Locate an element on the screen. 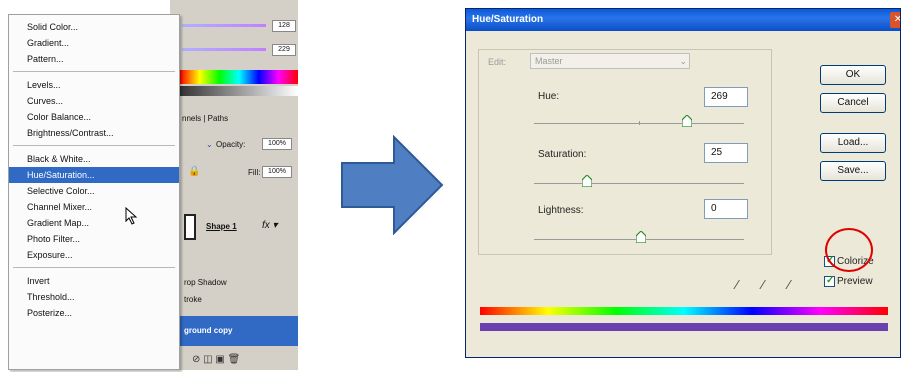 This screenshot has height=372, width=901. slider-value-1: 128 is located at coordinates (284, 26).